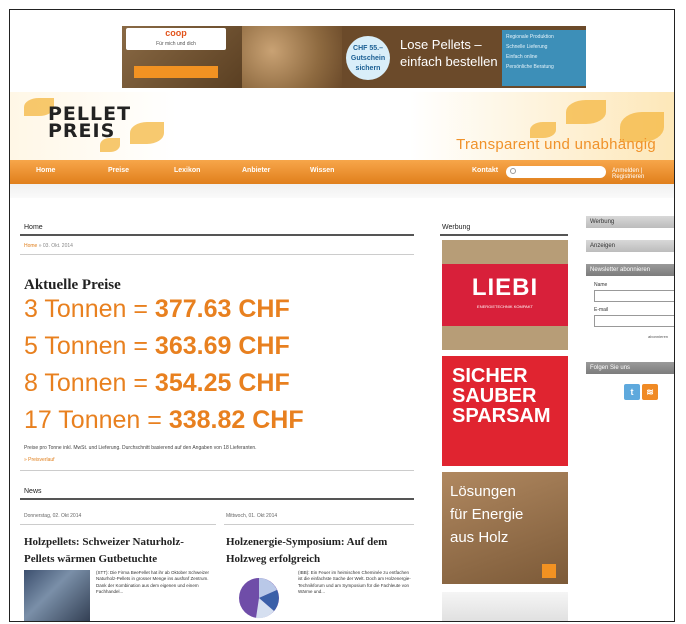 Image resolution: width=686 pixels, height=624 pixels. I want to click on news-date: Donnerstag, 02. Okt 2014, so click(53, 516).